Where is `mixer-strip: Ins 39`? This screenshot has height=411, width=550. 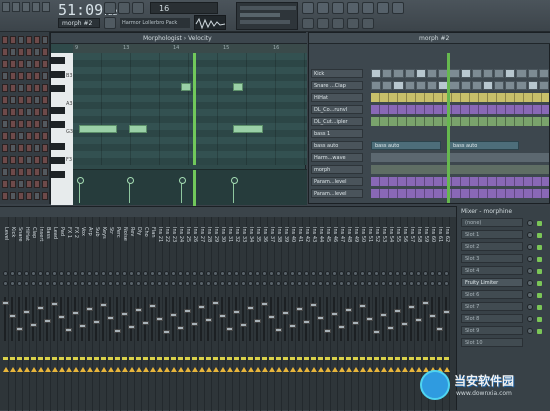
mixer-strip: Ins 39 is located at coordinates (285, 314).